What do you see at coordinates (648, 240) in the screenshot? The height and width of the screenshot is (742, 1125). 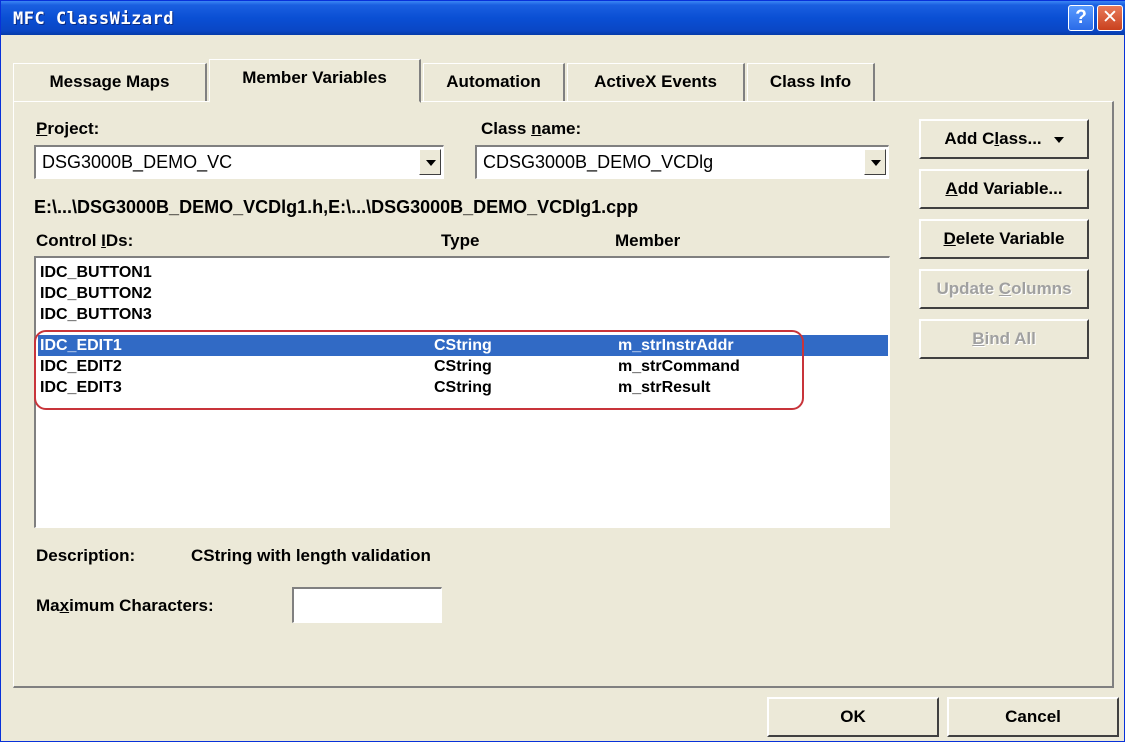 I see `member-header: Member` at bounding box center [648, 240].